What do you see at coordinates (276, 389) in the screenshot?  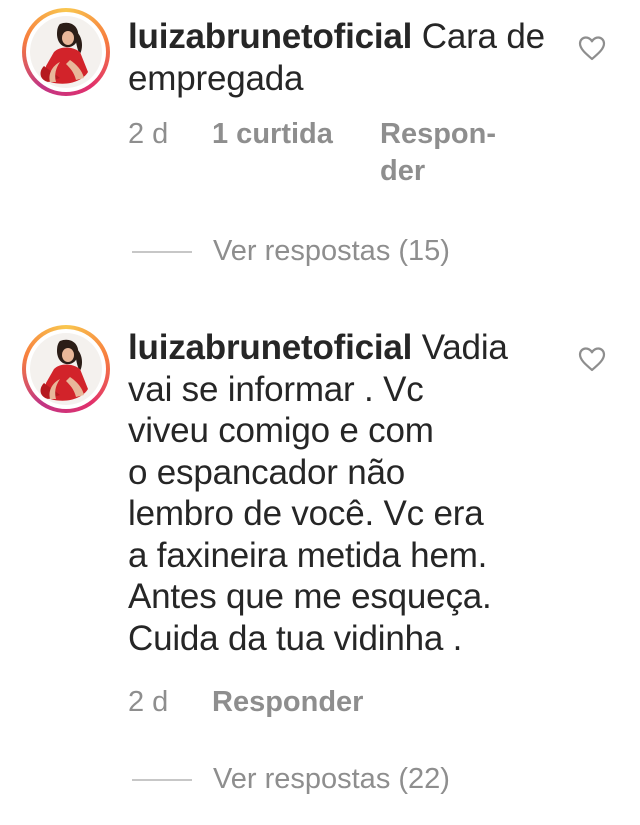 I see `comment-line-2: vai se informar . Vc` at bounding box center [276, 389].